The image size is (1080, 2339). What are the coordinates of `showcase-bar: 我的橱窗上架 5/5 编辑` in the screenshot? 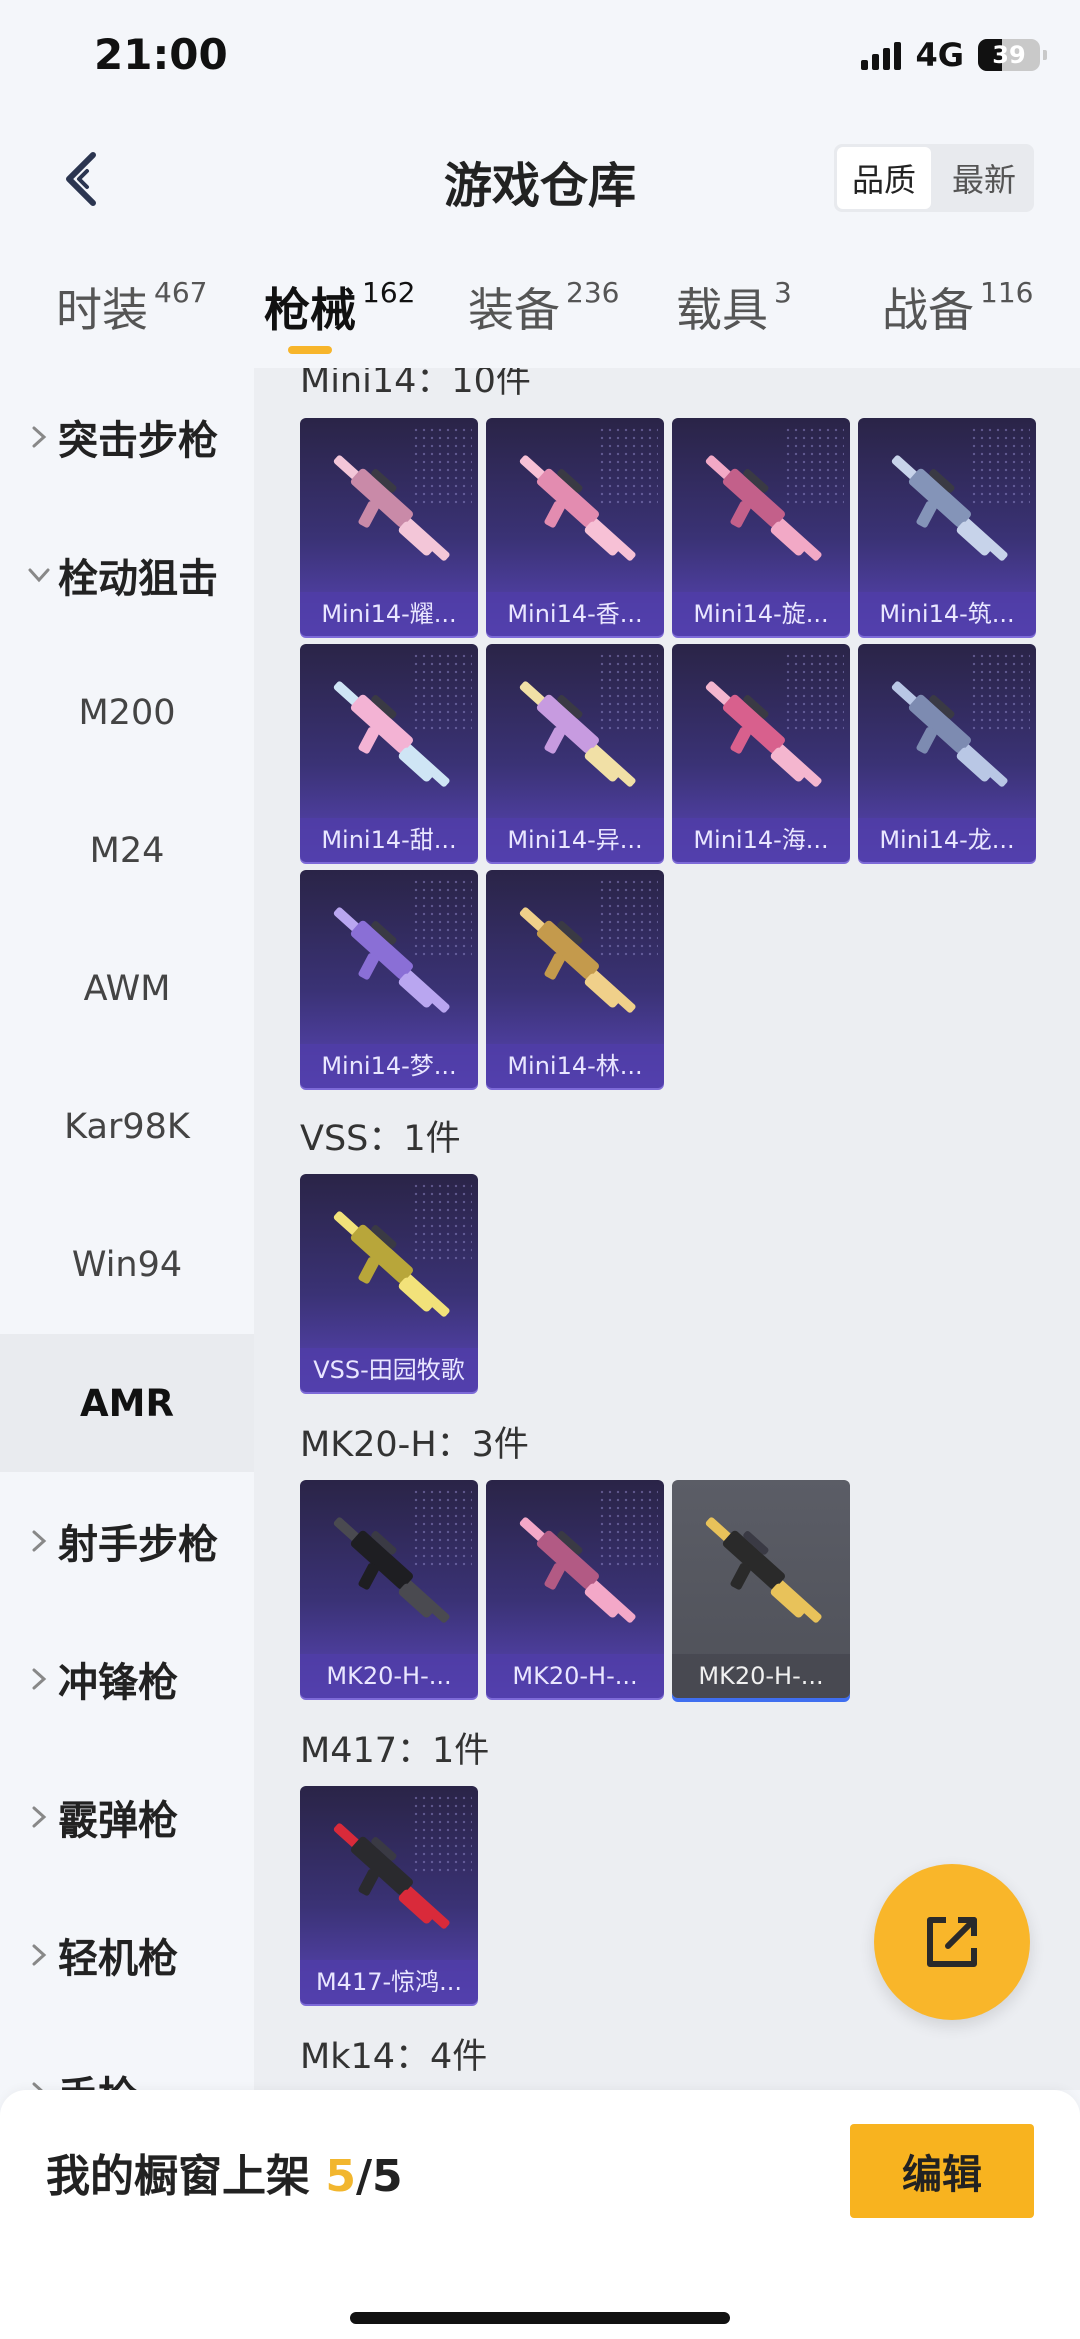 It's located at (540, 2214).